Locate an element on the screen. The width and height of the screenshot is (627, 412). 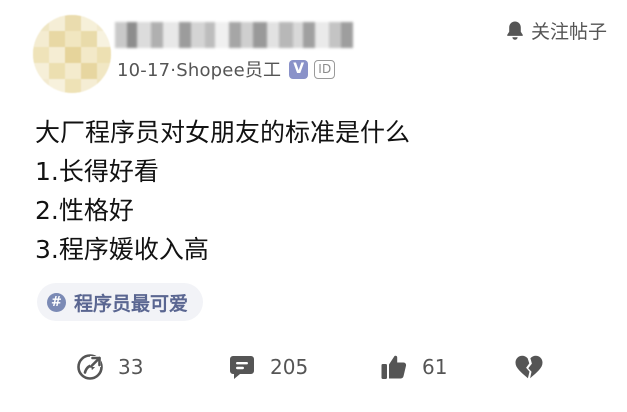
meta-text: 10-17·Shopee员工 is located at coordinates (199, 70).